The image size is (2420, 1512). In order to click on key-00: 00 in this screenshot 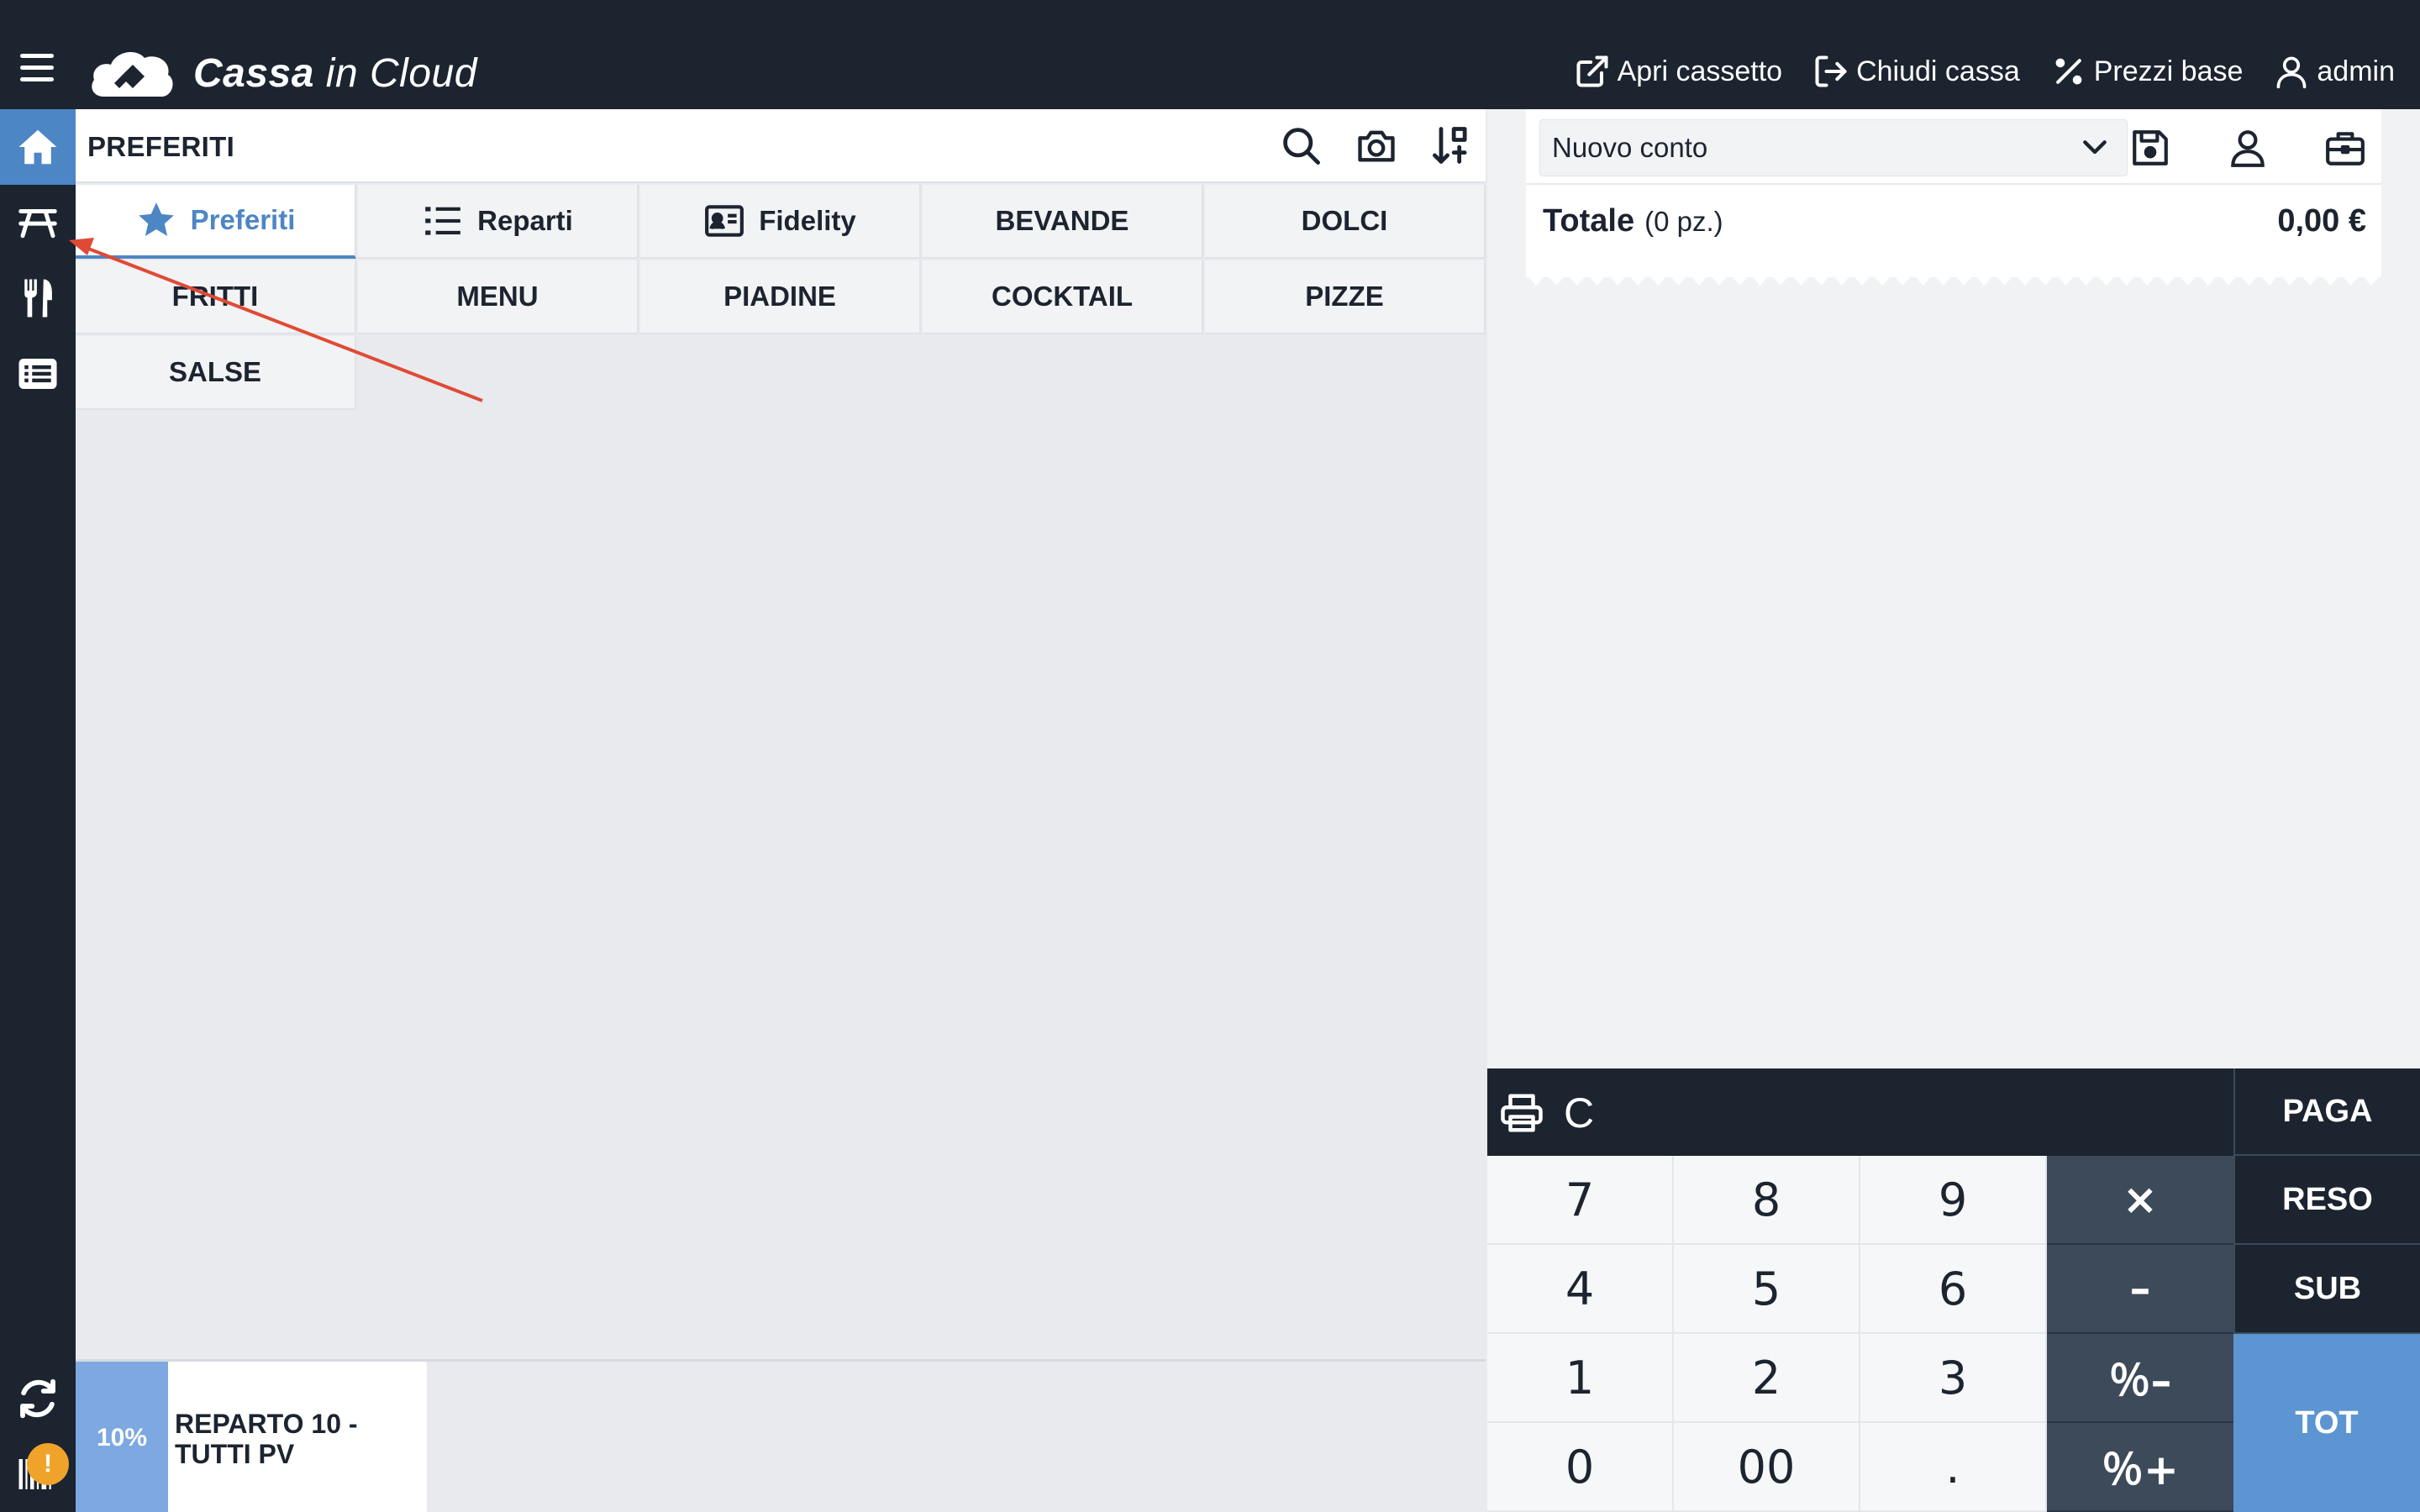, I will do `click(1767, 1467)`.